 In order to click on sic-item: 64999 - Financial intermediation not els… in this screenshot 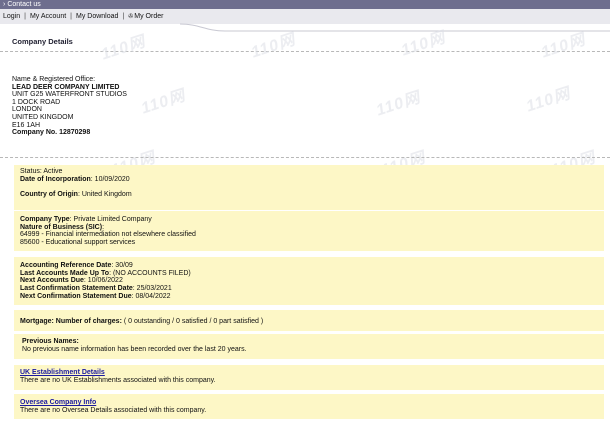, I will do `click(108, 235)`.